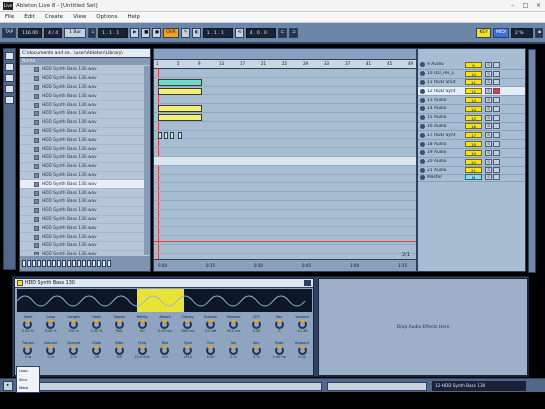  I want to click on draw-mode-icon: ✎, so click(185, 33).